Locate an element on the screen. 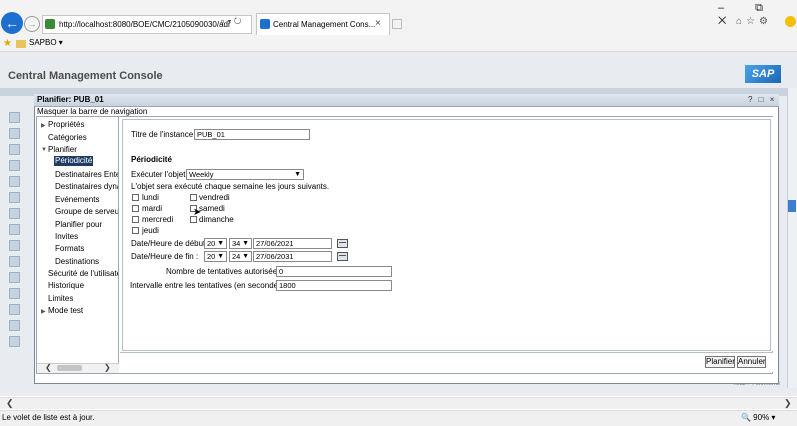 This screenshot has height=426, width=797. back-arrow-icon: ← is located at coordinates (12, 23).